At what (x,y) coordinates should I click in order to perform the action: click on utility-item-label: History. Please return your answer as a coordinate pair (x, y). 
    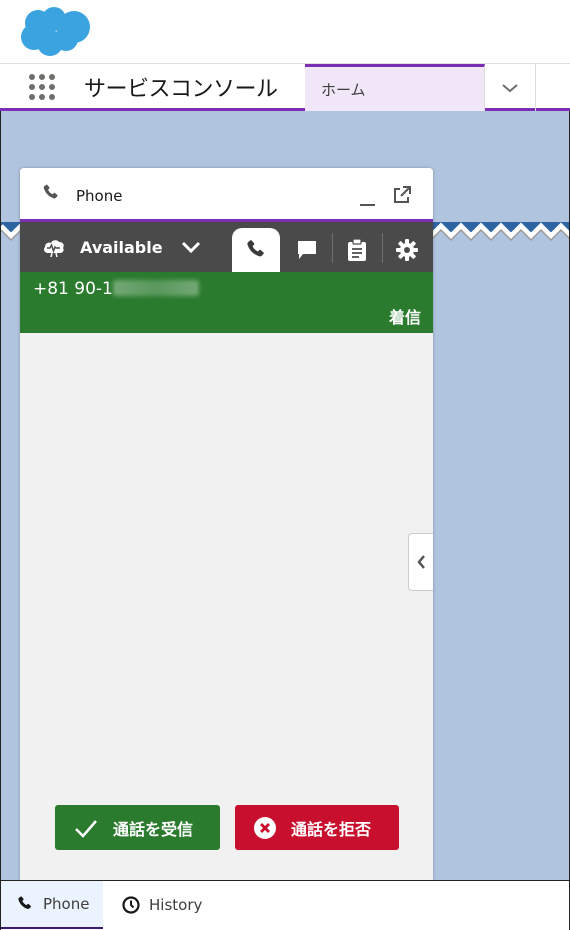
    Looking at the image, I should click on (176, 905).